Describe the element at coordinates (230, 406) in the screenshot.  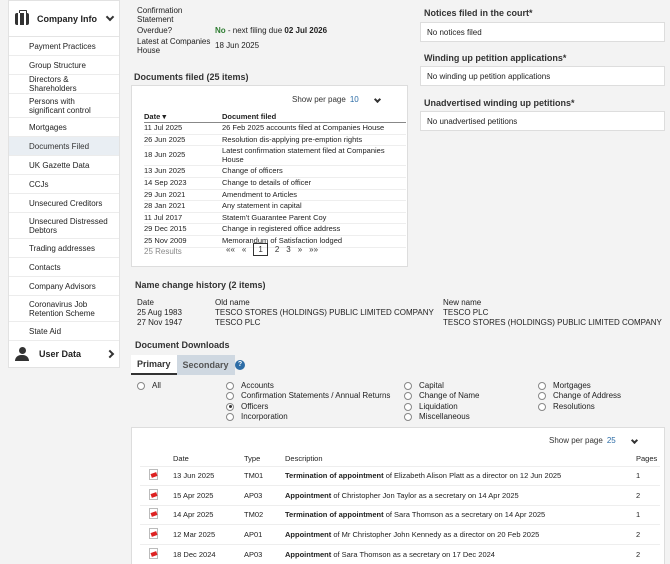
I see `radio-officers` at that location.